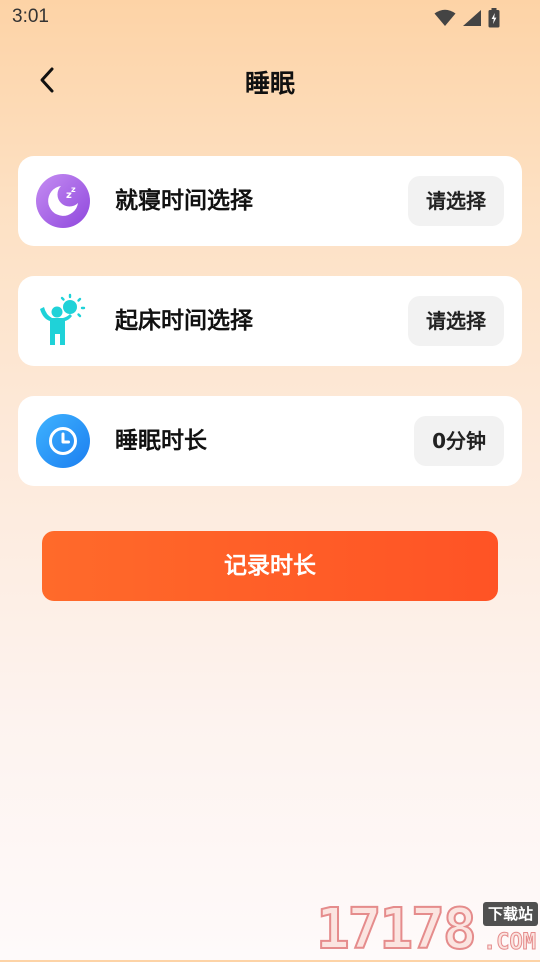  Describe the element at coordinates (73, 189) in the screenshot. I see `svg-text: z` at that location.